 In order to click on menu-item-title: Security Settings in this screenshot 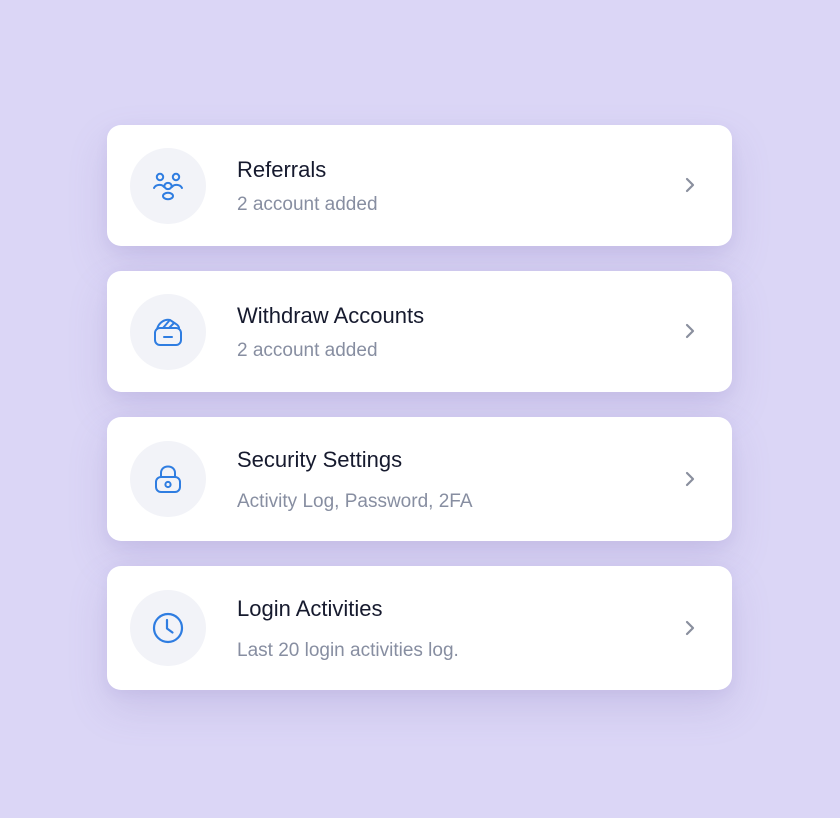, I will do `click(320, 459)`.